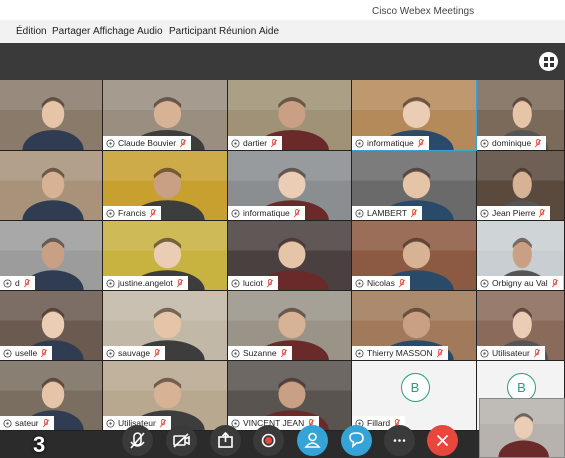 The height and width of the screenshot is (458, 565). Describe the element at coordinates (165, 326) in the screenshot. I see `participant-tile: sauvage` at that location.